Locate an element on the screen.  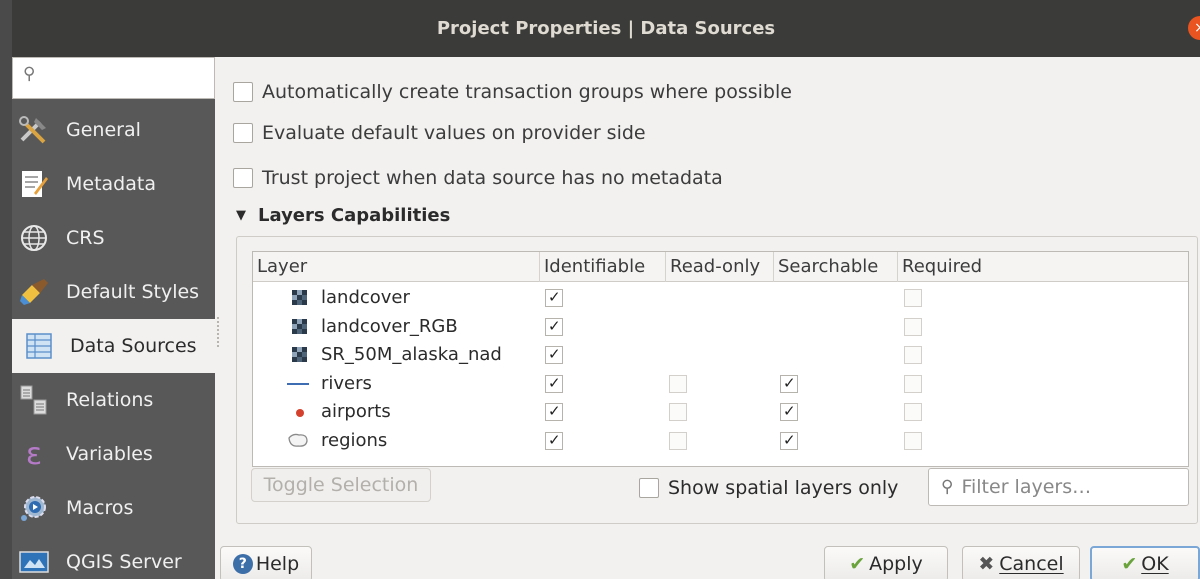
sidebar-item-macros: Macros is located at coordinates (113, 508).